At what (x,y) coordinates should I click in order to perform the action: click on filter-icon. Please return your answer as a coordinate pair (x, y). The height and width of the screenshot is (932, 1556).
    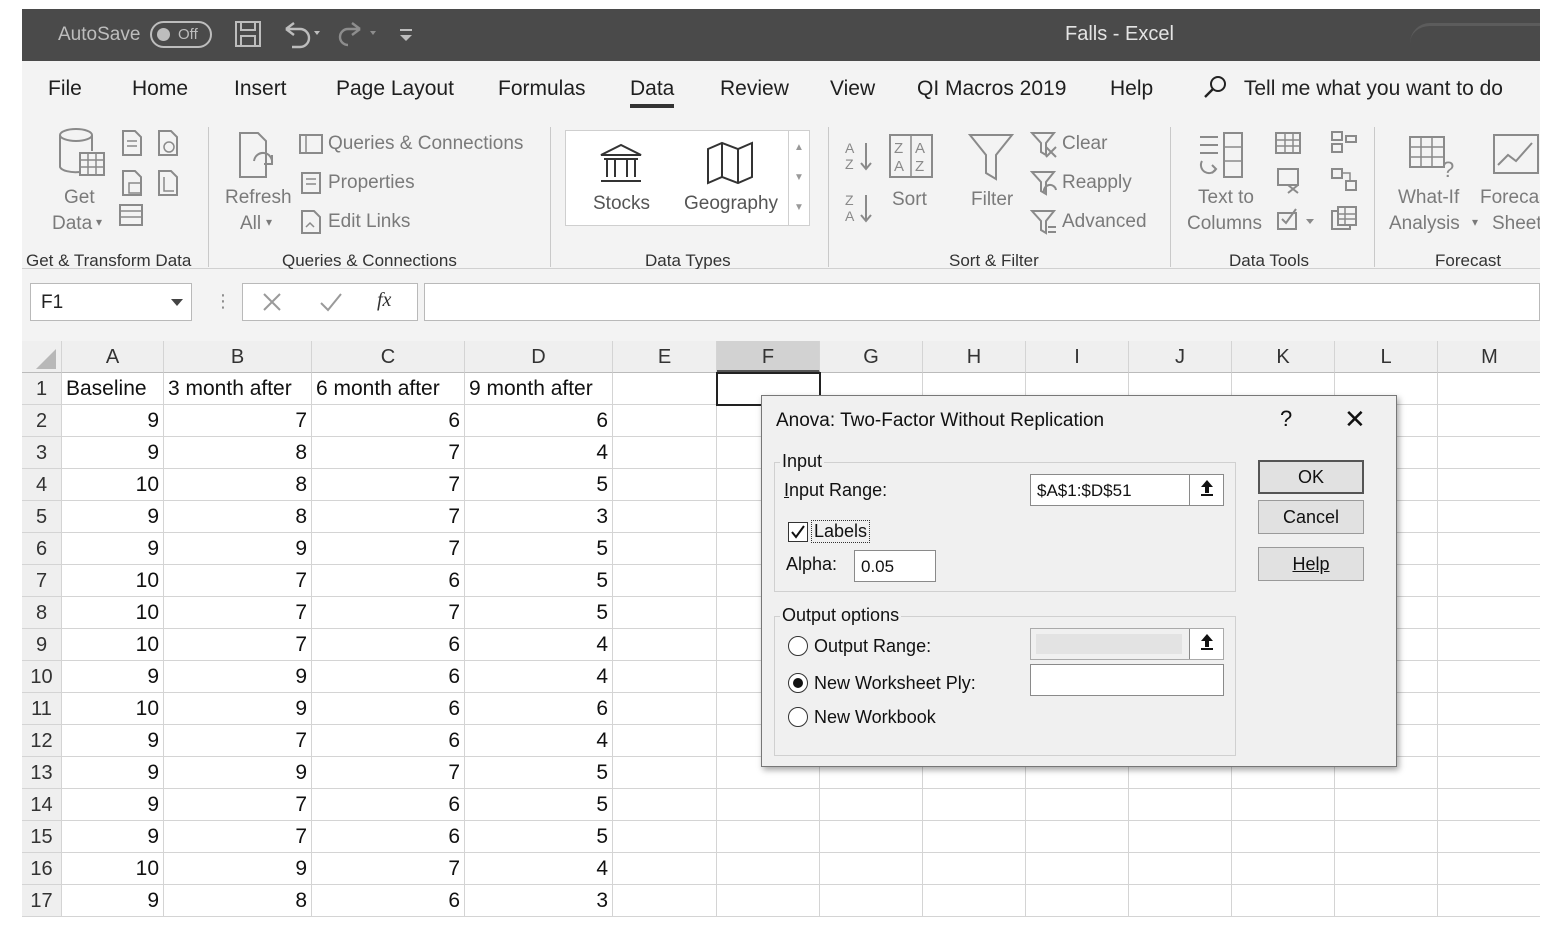
    Looking at the image, I should click on (991, 160).